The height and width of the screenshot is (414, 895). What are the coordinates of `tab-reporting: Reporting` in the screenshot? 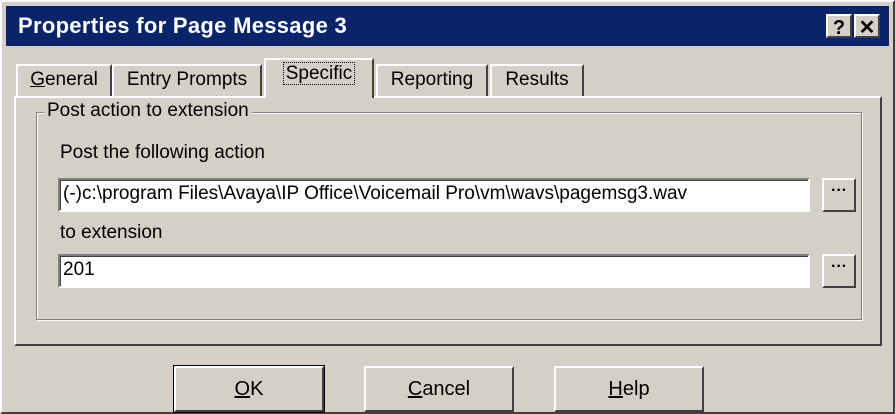 It's located at (432, 80).